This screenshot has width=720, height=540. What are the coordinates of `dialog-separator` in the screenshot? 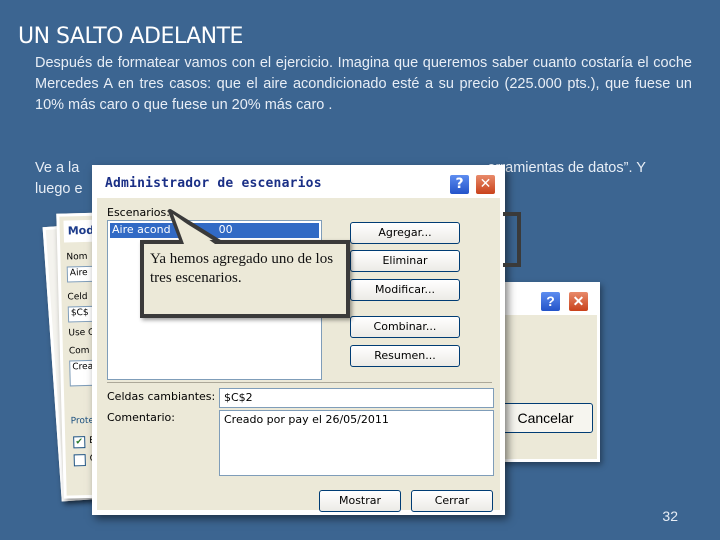 It's located at (299, 382).